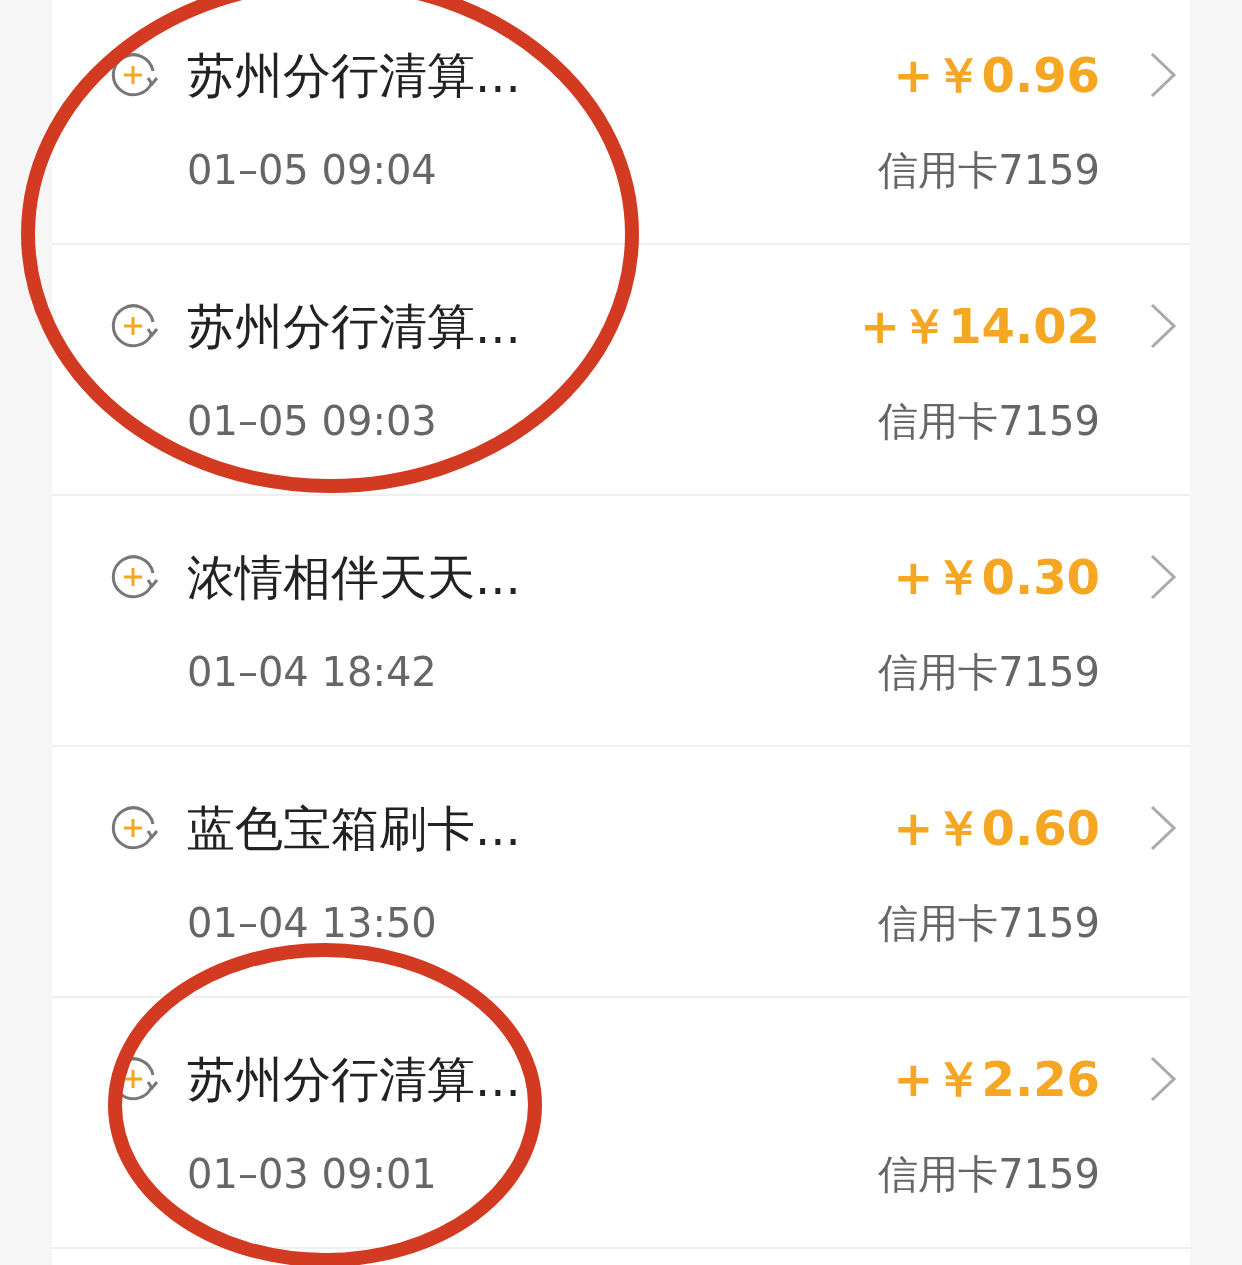 This screenshot has height=1265, width=1242. Describe the element at coordinates (996, 828) in the screenshot. I see `transaction-amount: +￥0.60` at that location.